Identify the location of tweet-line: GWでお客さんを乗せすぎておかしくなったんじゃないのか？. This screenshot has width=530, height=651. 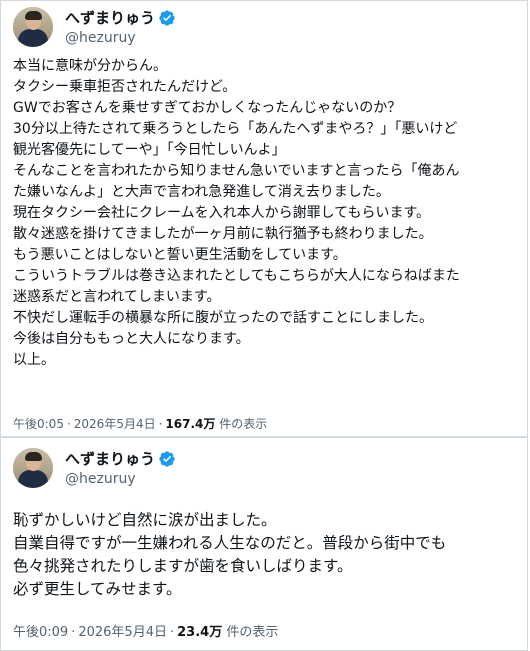
(207, 108).